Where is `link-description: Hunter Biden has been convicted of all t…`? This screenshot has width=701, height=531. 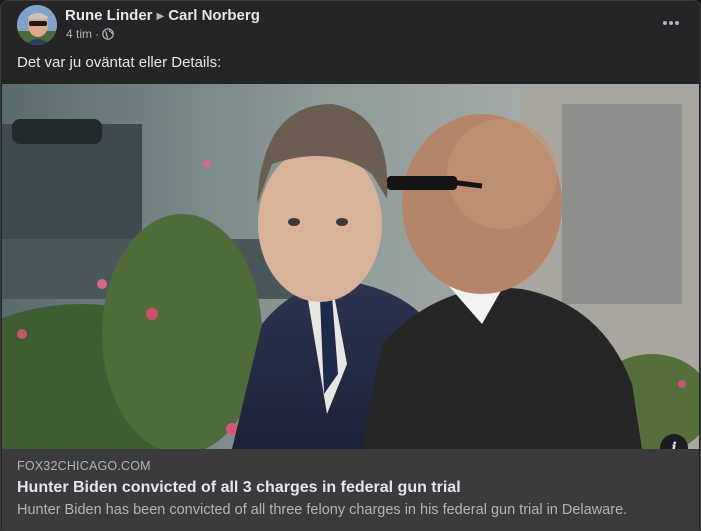 link-description: Hunter Biden has been convicted of all t… is located at coordinates (322, 510).